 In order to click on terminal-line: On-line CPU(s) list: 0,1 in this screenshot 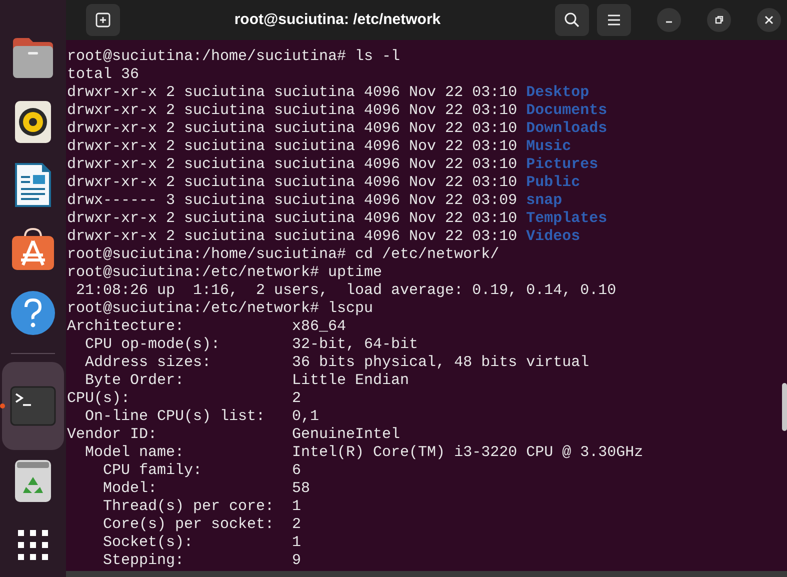, I will do `click(202, 417)`.